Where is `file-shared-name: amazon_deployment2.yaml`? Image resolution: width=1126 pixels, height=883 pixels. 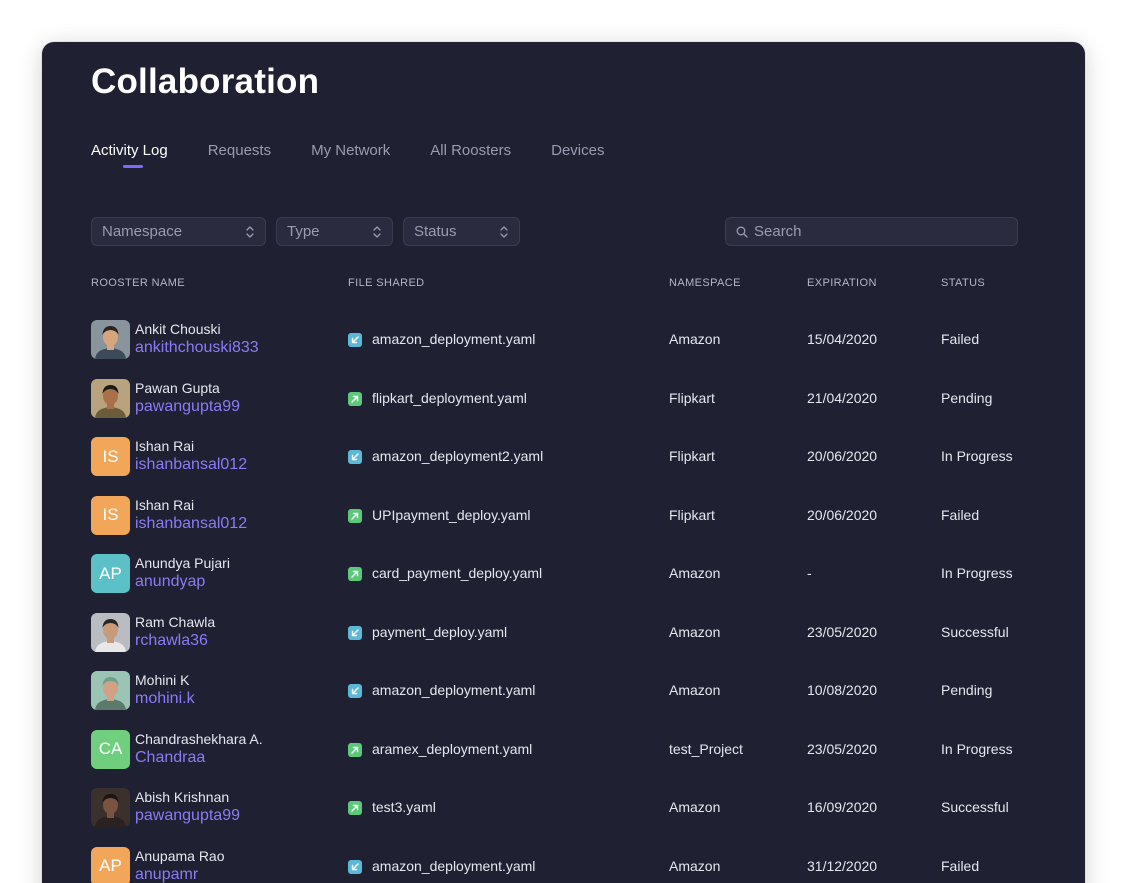
file-shared-name: amazon_deployment2.yaml is located at coordinates (457, 456).